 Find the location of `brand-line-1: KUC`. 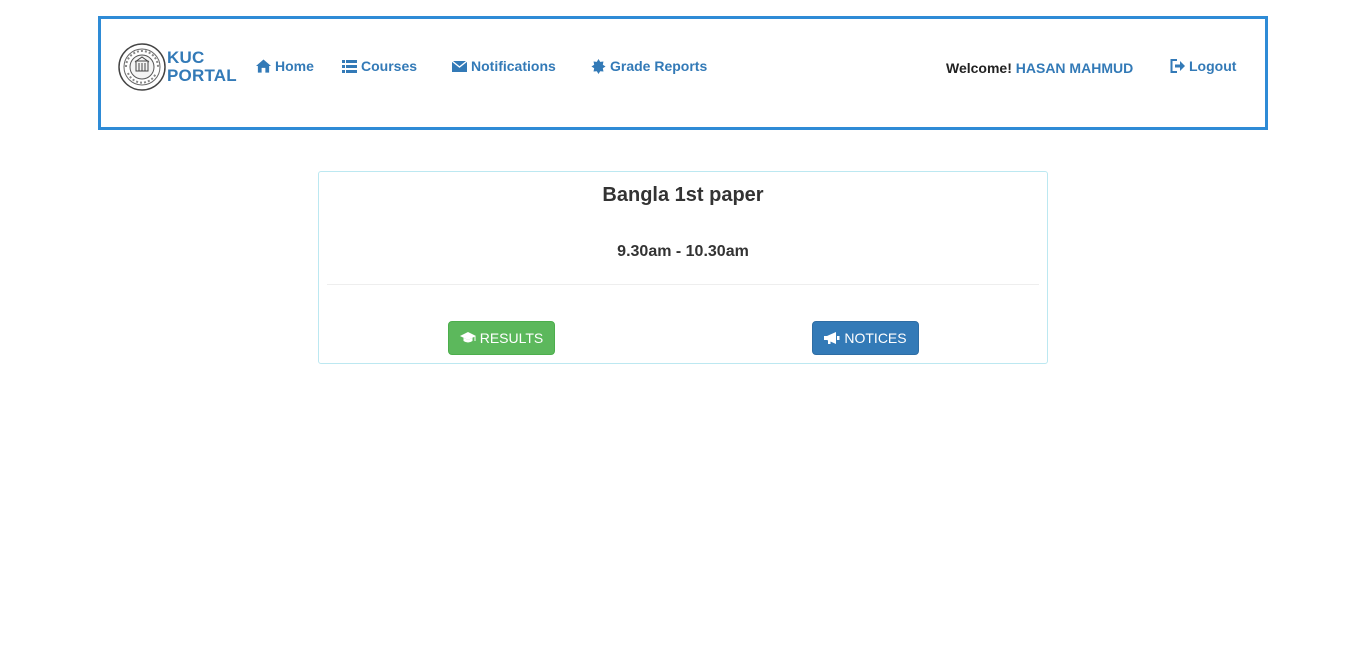

brand-line-1: KUC is located at coordinates (186, 57).